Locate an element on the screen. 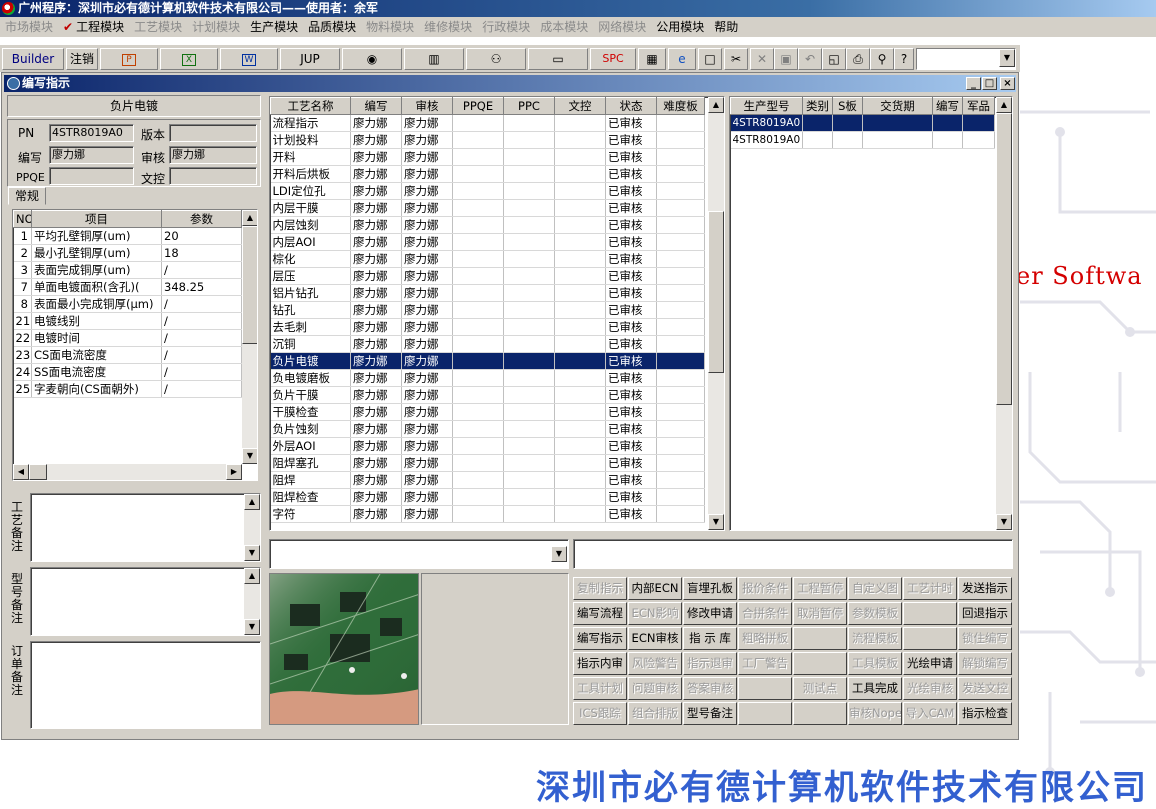 The image size is (1156, 809). column-header: 参数 is located at coordinates (201, 219).